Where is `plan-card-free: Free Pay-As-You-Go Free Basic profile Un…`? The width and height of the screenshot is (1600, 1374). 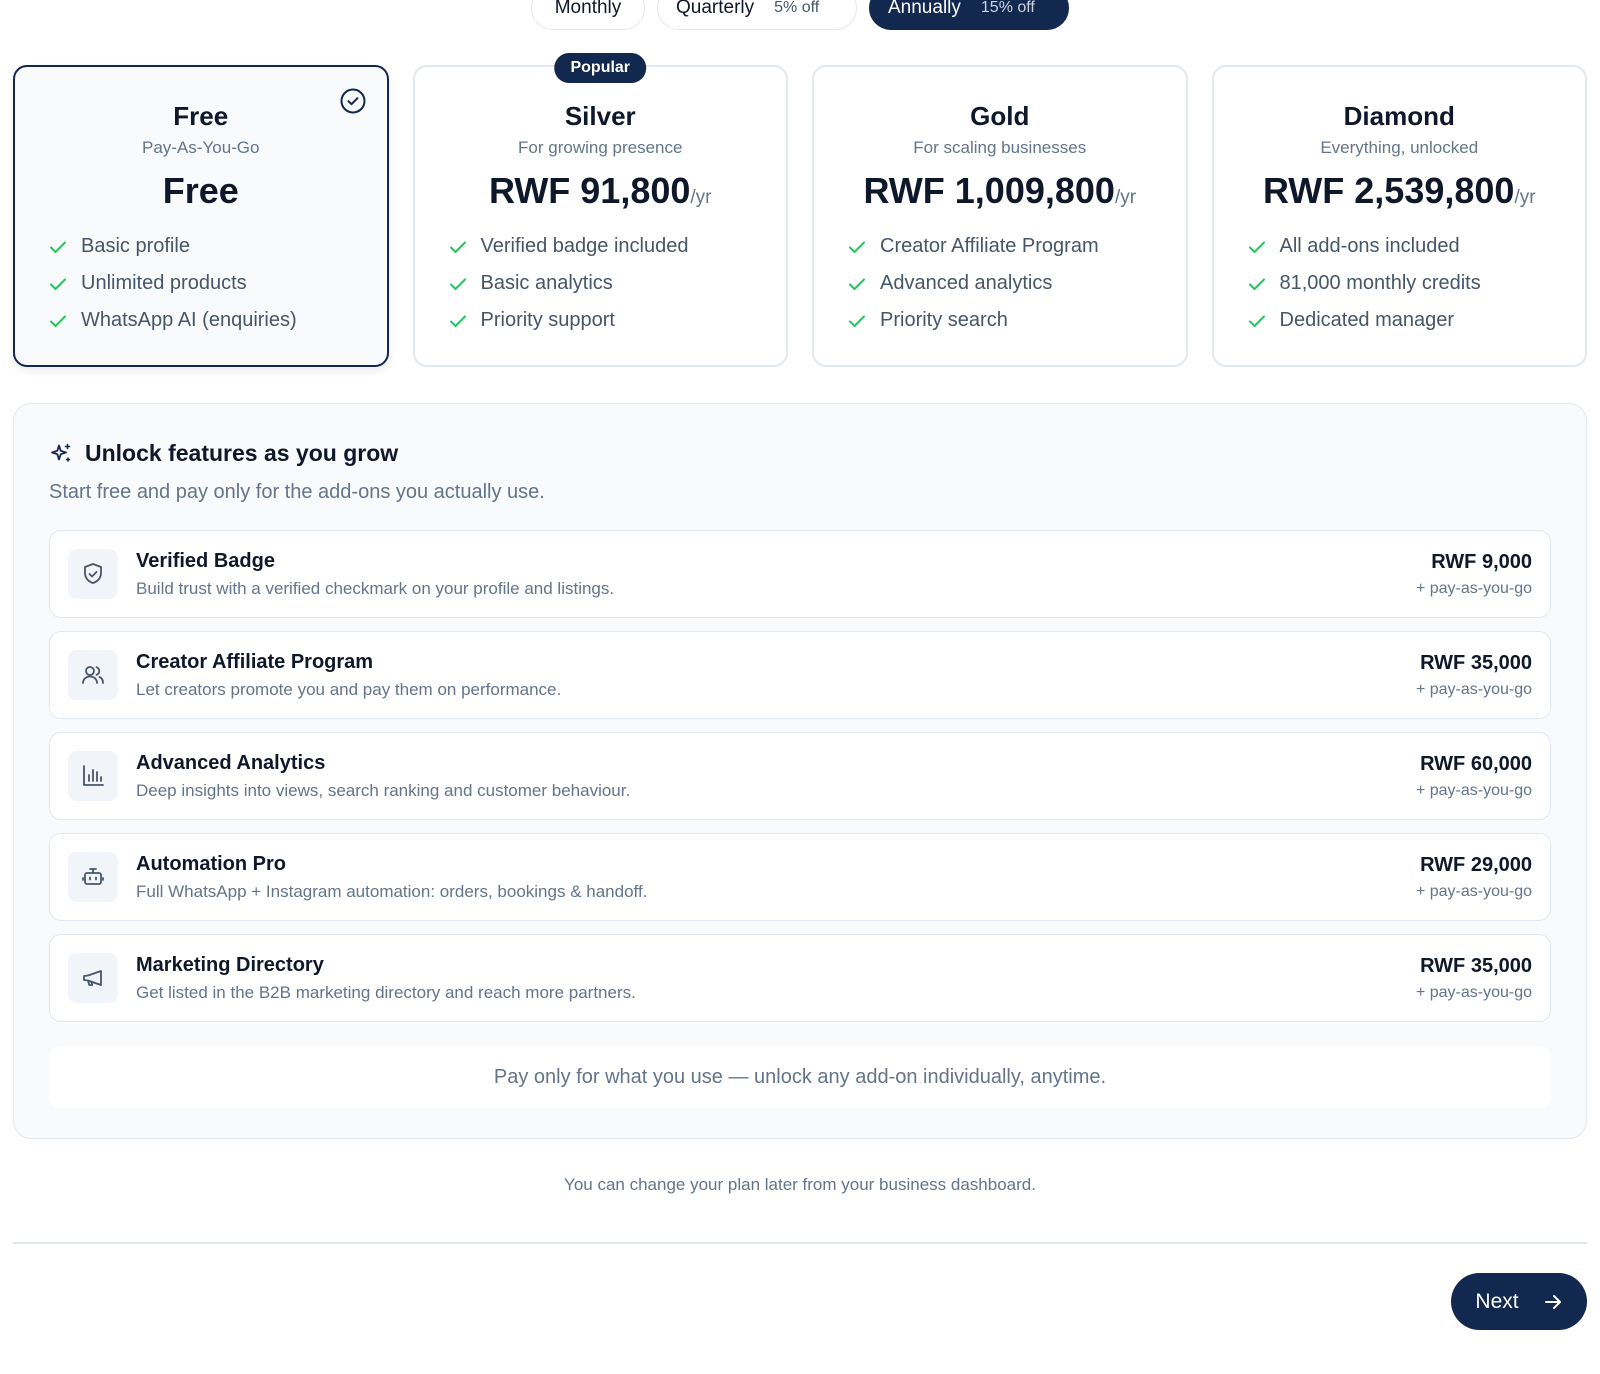 plan-card-free: Free Pay-As-You-Go Free Basic profile Un… is located at coordinates (201, 216).